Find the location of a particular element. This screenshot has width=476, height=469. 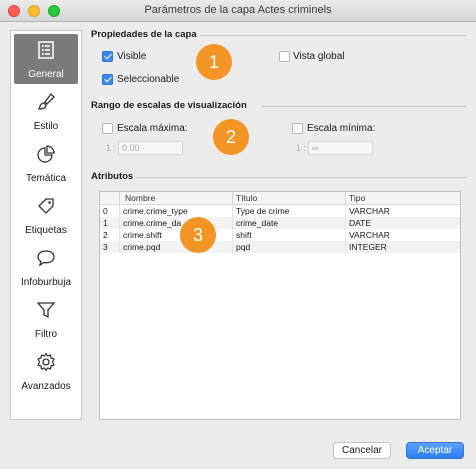

sidebar-item-general: General is located at coordinates (46, 59).